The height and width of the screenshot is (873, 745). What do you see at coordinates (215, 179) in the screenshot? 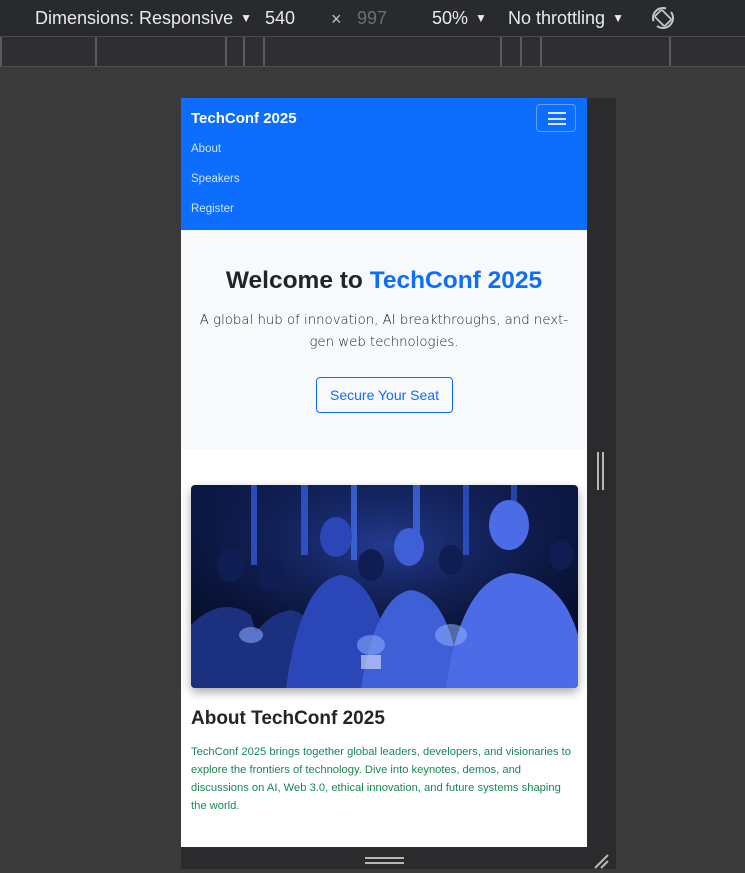
I see `nav-link-speakers: Speakers` at bounding box center [215, 179].